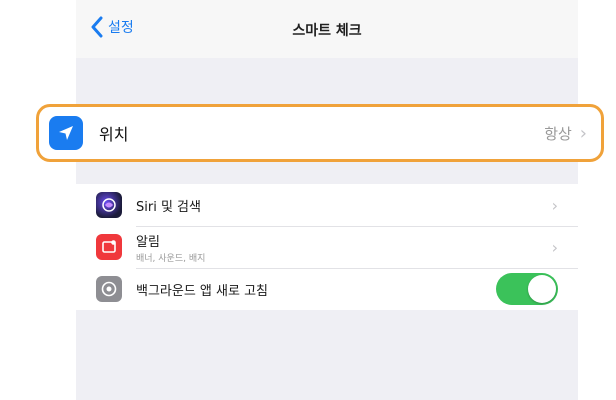 This screenshot has width=616, height=400. I want to click on notifications-label: 알림, so click(148, 242).